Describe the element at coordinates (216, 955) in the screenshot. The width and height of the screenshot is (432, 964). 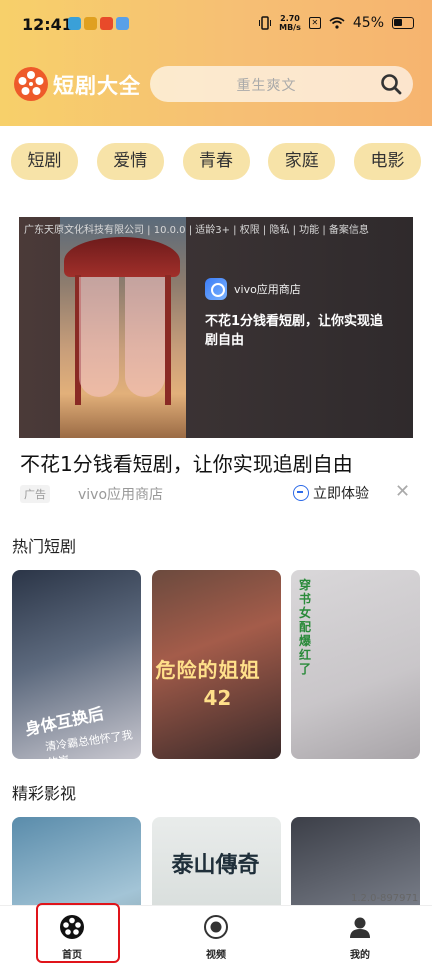
I see `tab-video-label: 视频` at that location.